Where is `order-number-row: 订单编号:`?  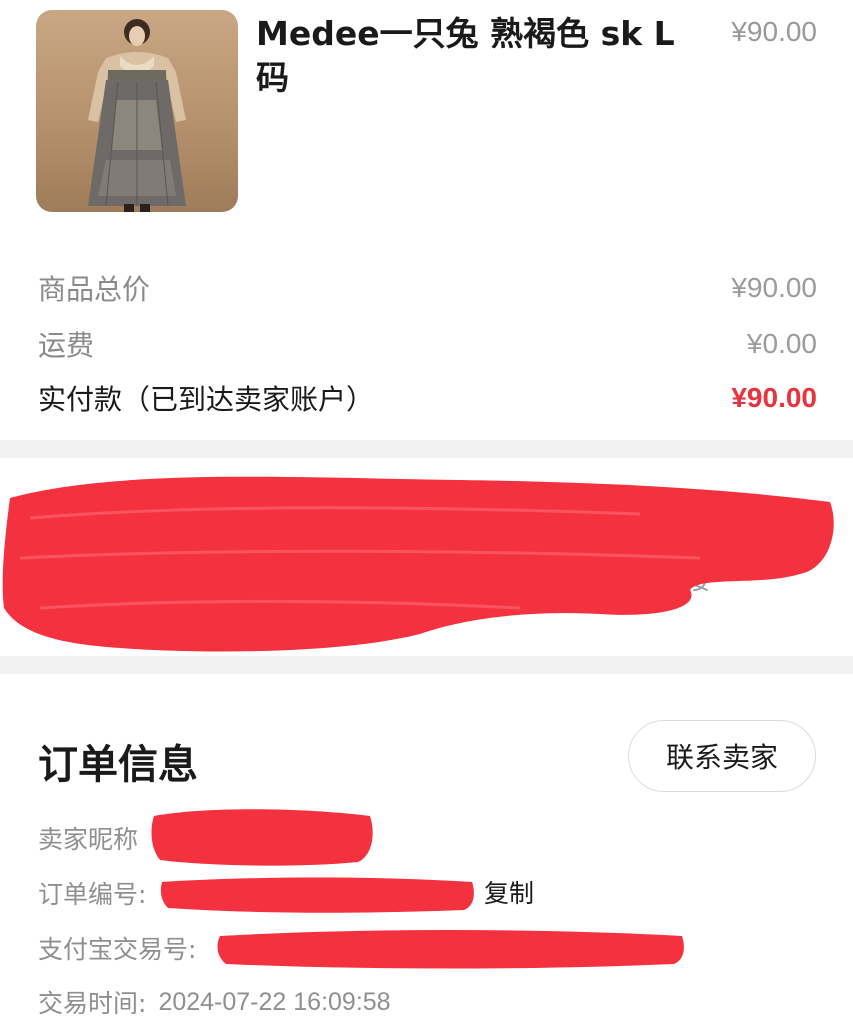
order-number-row: 订单编号: is located at coordinates (92, 893).